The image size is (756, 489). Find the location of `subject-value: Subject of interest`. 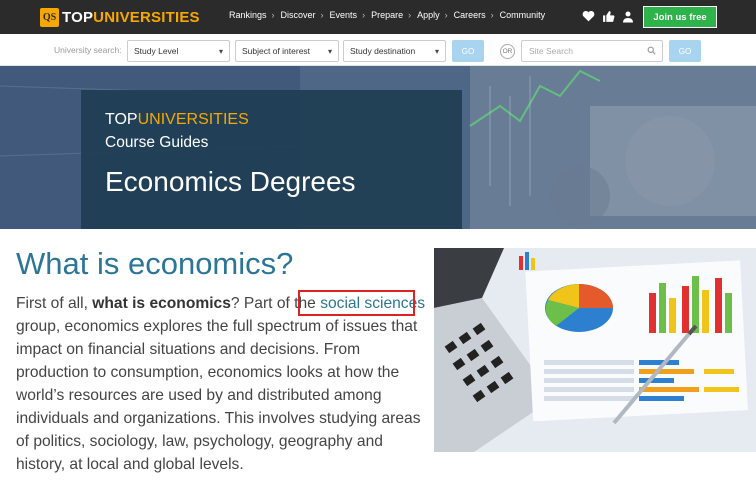

subject-value: Subject of interest is located at coordinates (276, 51).